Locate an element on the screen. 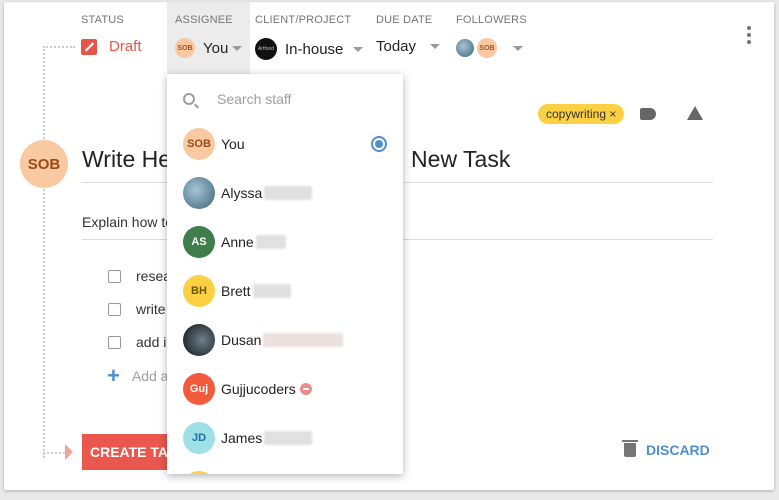 This screenshot has height=500, width=779. checklist-item: add i is located at coordinates (137, 342).